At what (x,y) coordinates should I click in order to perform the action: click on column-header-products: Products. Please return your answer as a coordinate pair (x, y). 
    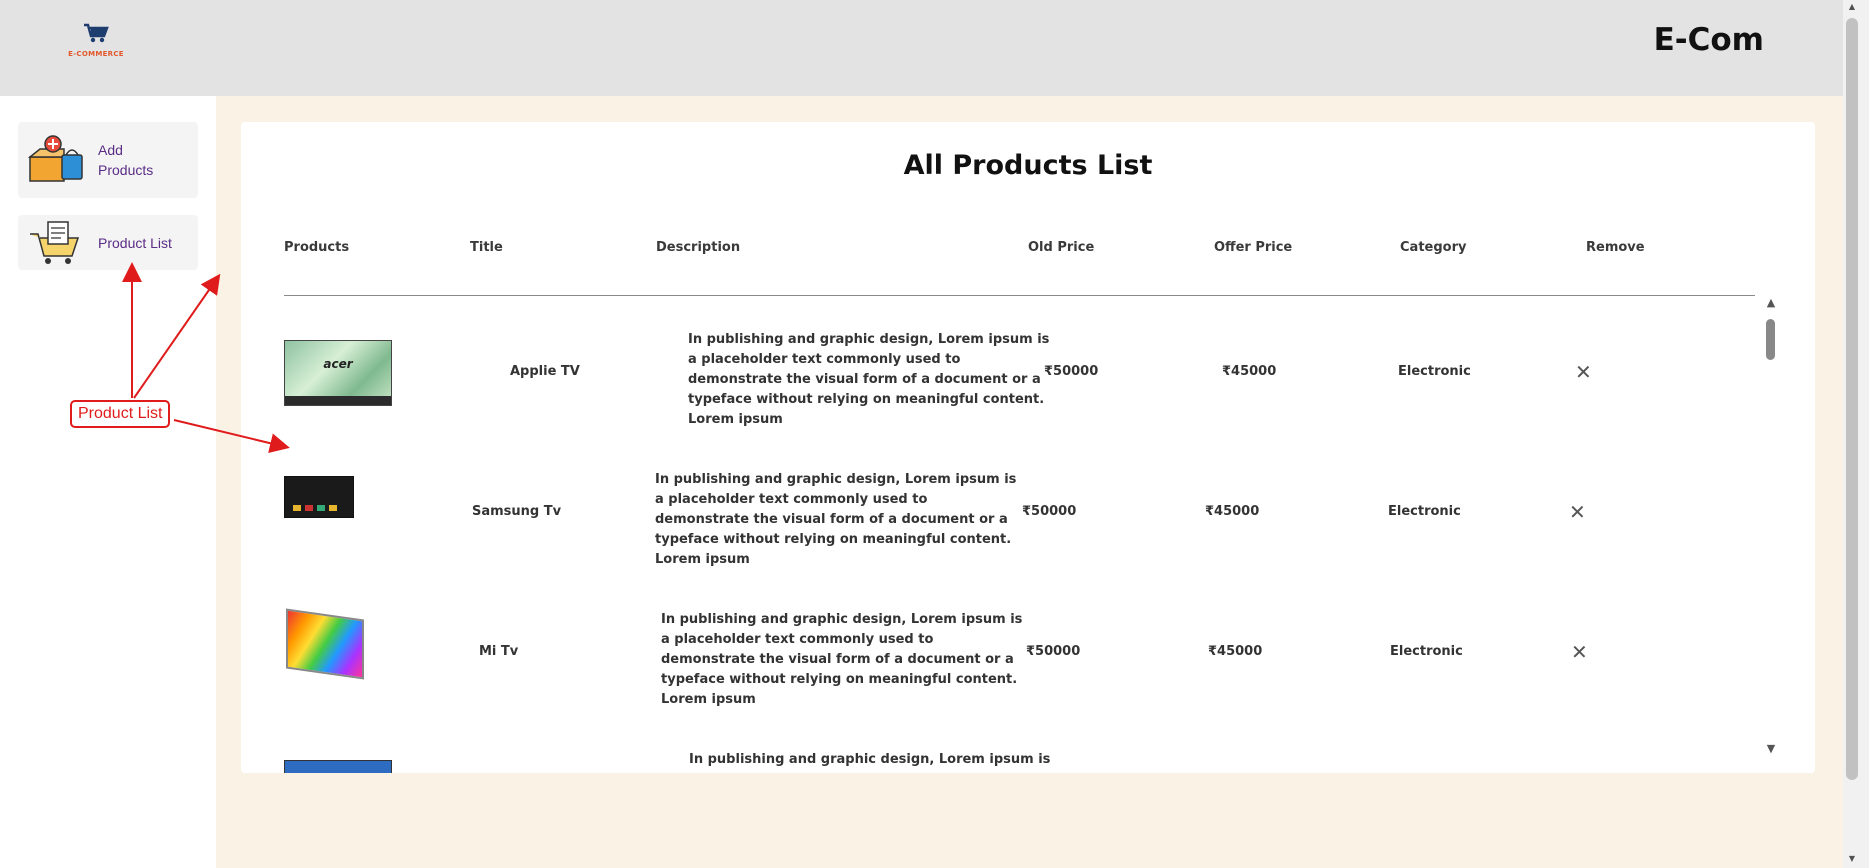
    Looking at the image, I should click on (317, 247).